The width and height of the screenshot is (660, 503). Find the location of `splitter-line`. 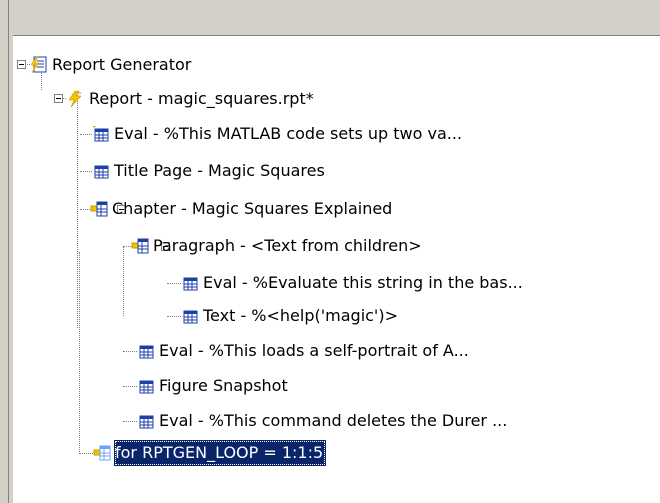

splitter-line is located at coordinates (8, 251).